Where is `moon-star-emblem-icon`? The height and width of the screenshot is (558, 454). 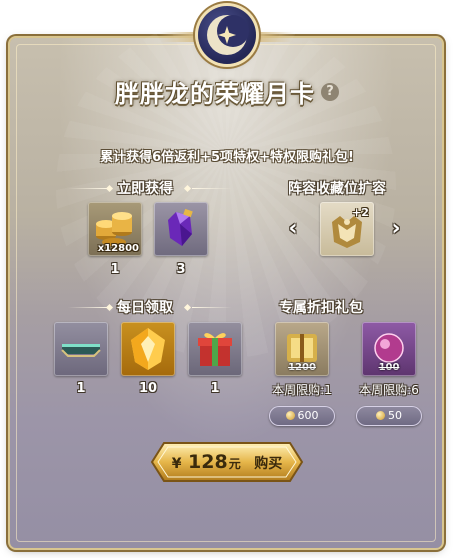
moon-star-emblem-icon is located at coordinates (227, 35).